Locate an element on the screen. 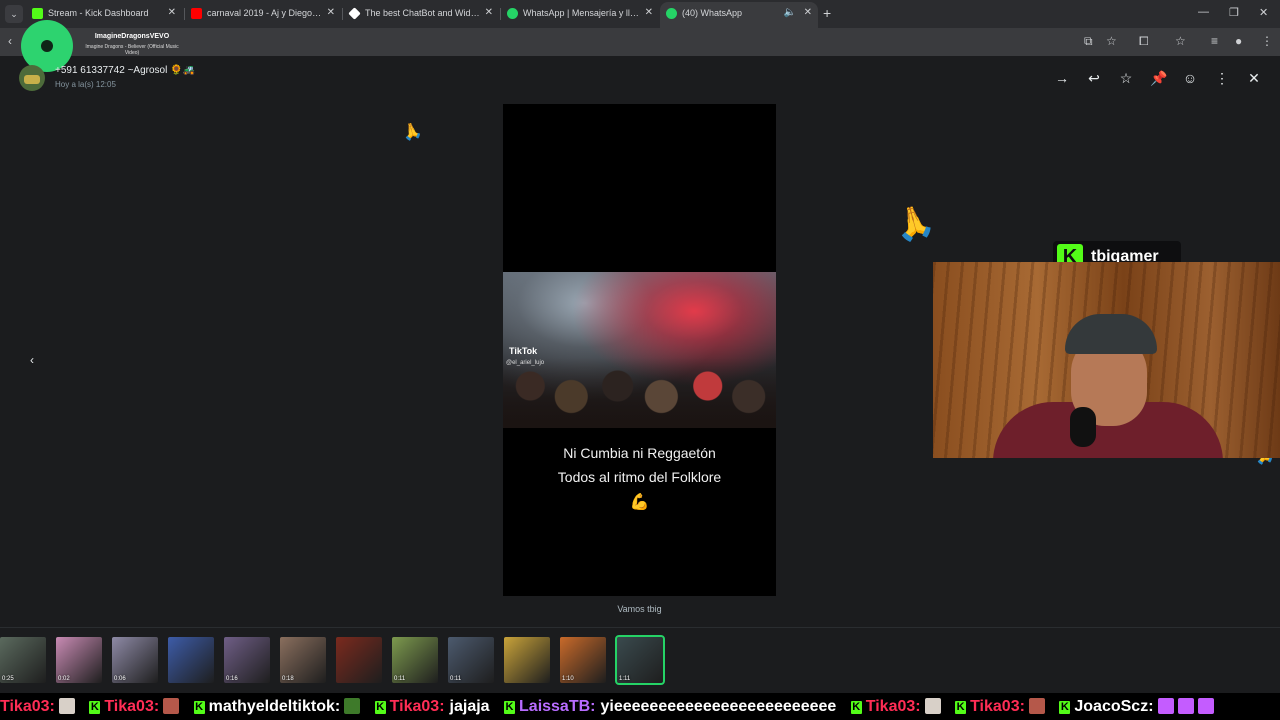 The width and height of the screenshot is (1280, 720). contact-name: +591 61337742 ~Agrosol 🌻🚜 is located at coordinates (125, 70).